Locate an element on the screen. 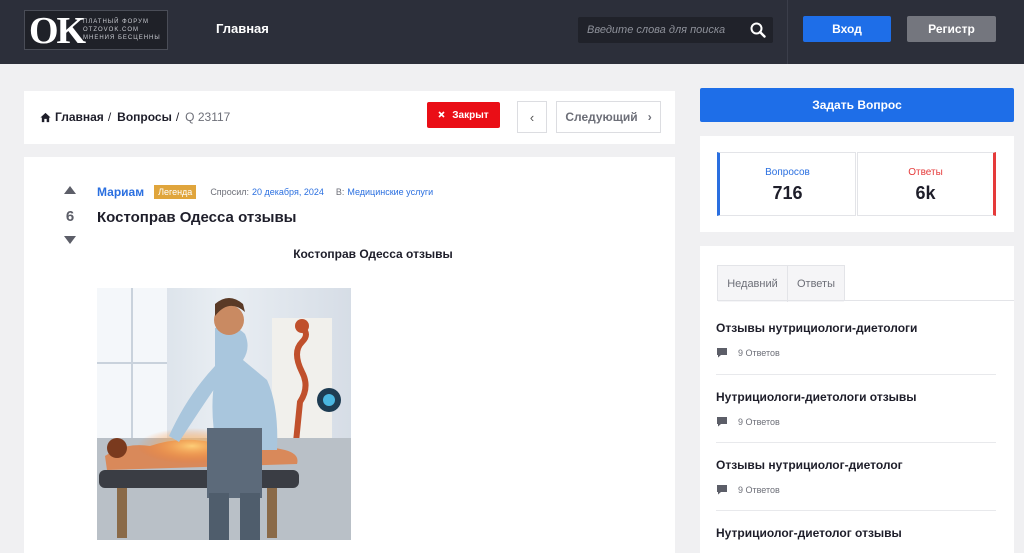 The image size is (1024, 553). asked-date-link: 20 декабря, 2024 is located at coordinates (288, 192).